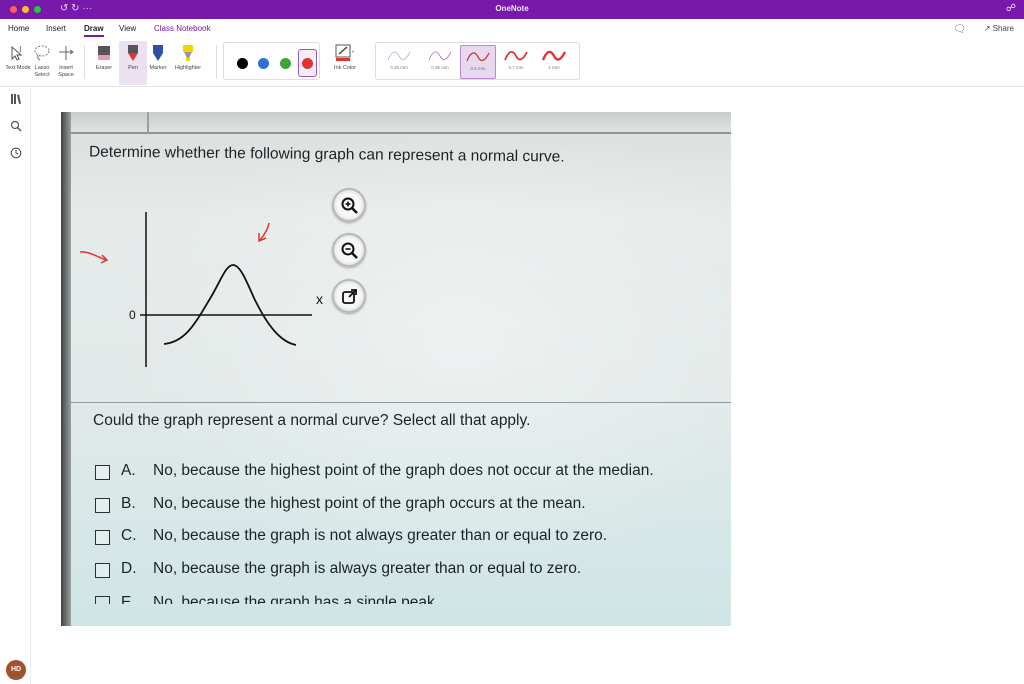  I want to click on zoom-out-icon, so click(349, 250).